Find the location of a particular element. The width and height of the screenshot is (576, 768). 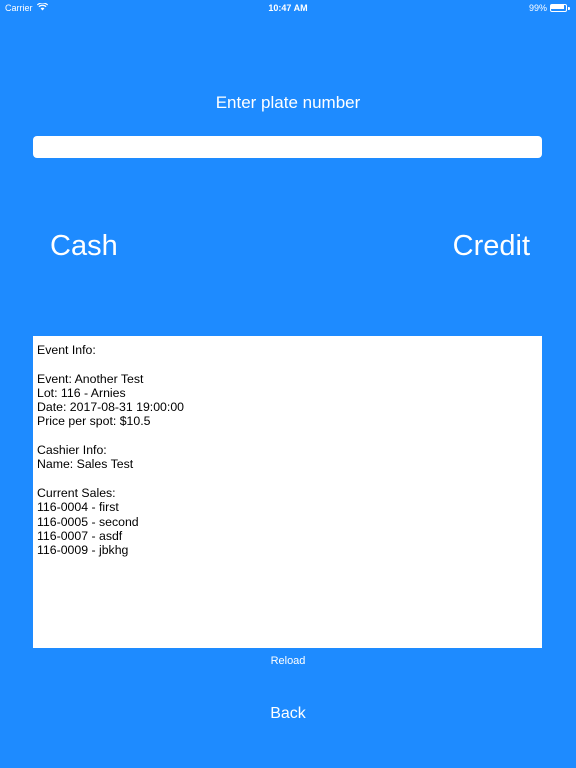

status-bar: Carrier 10:47 AM 99% is located at coordinates (288, 8).